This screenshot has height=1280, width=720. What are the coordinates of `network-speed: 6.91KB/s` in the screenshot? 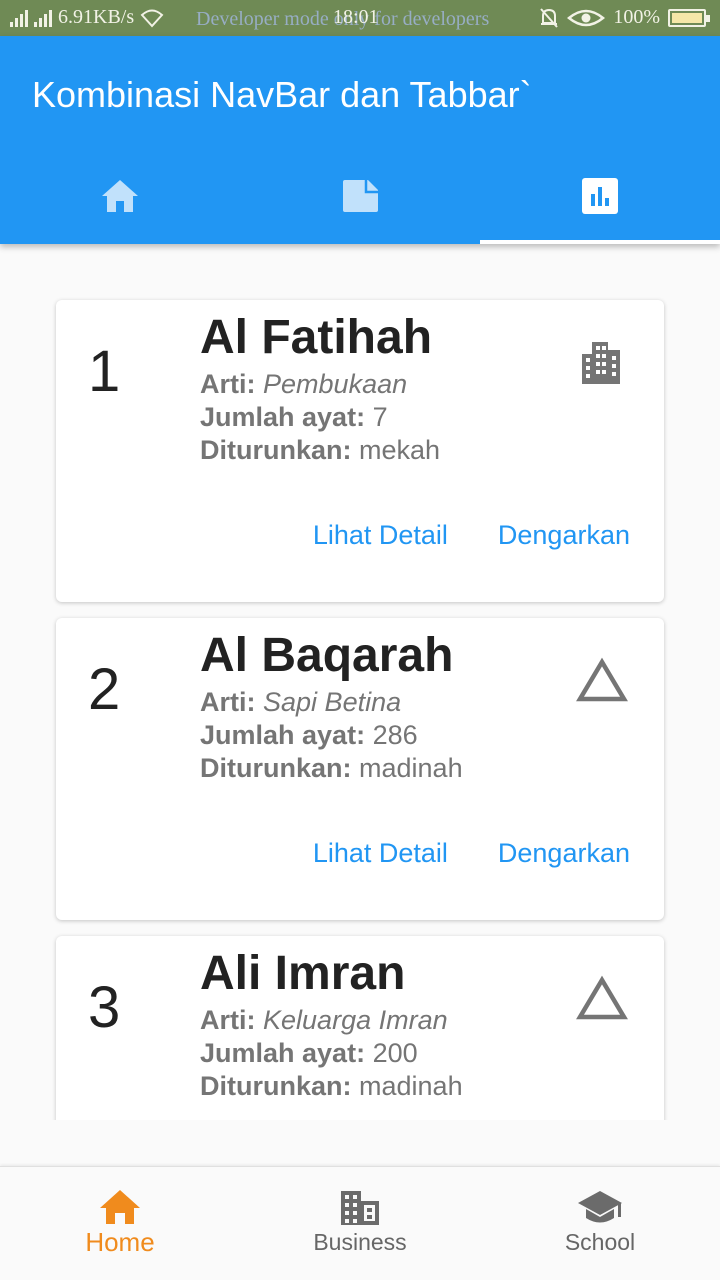 It's located at (96, 17).